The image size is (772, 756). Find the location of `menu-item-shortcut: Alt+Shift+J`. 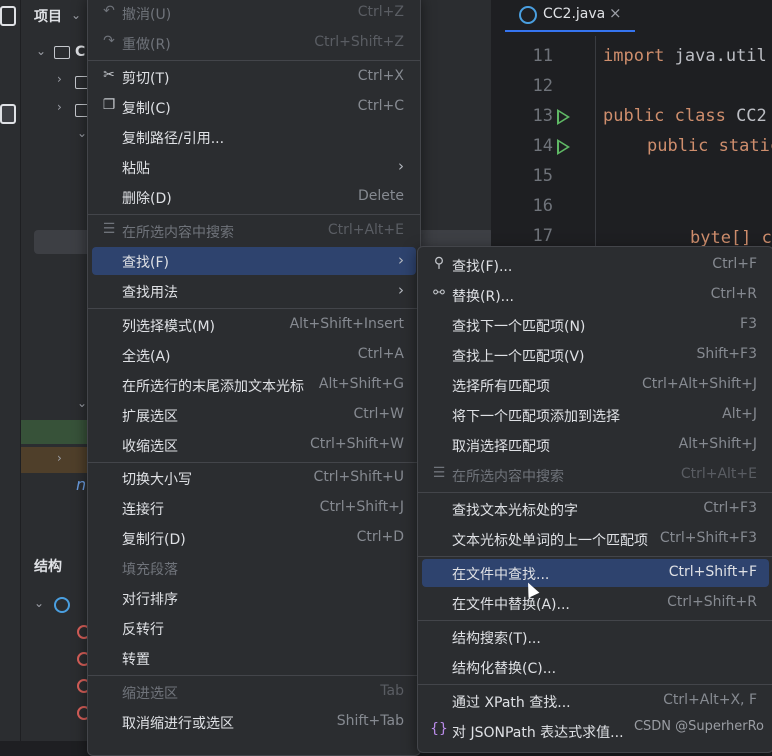

menu-item-shortcut: Alt+Shift+J is located at coordinates (717, 444).